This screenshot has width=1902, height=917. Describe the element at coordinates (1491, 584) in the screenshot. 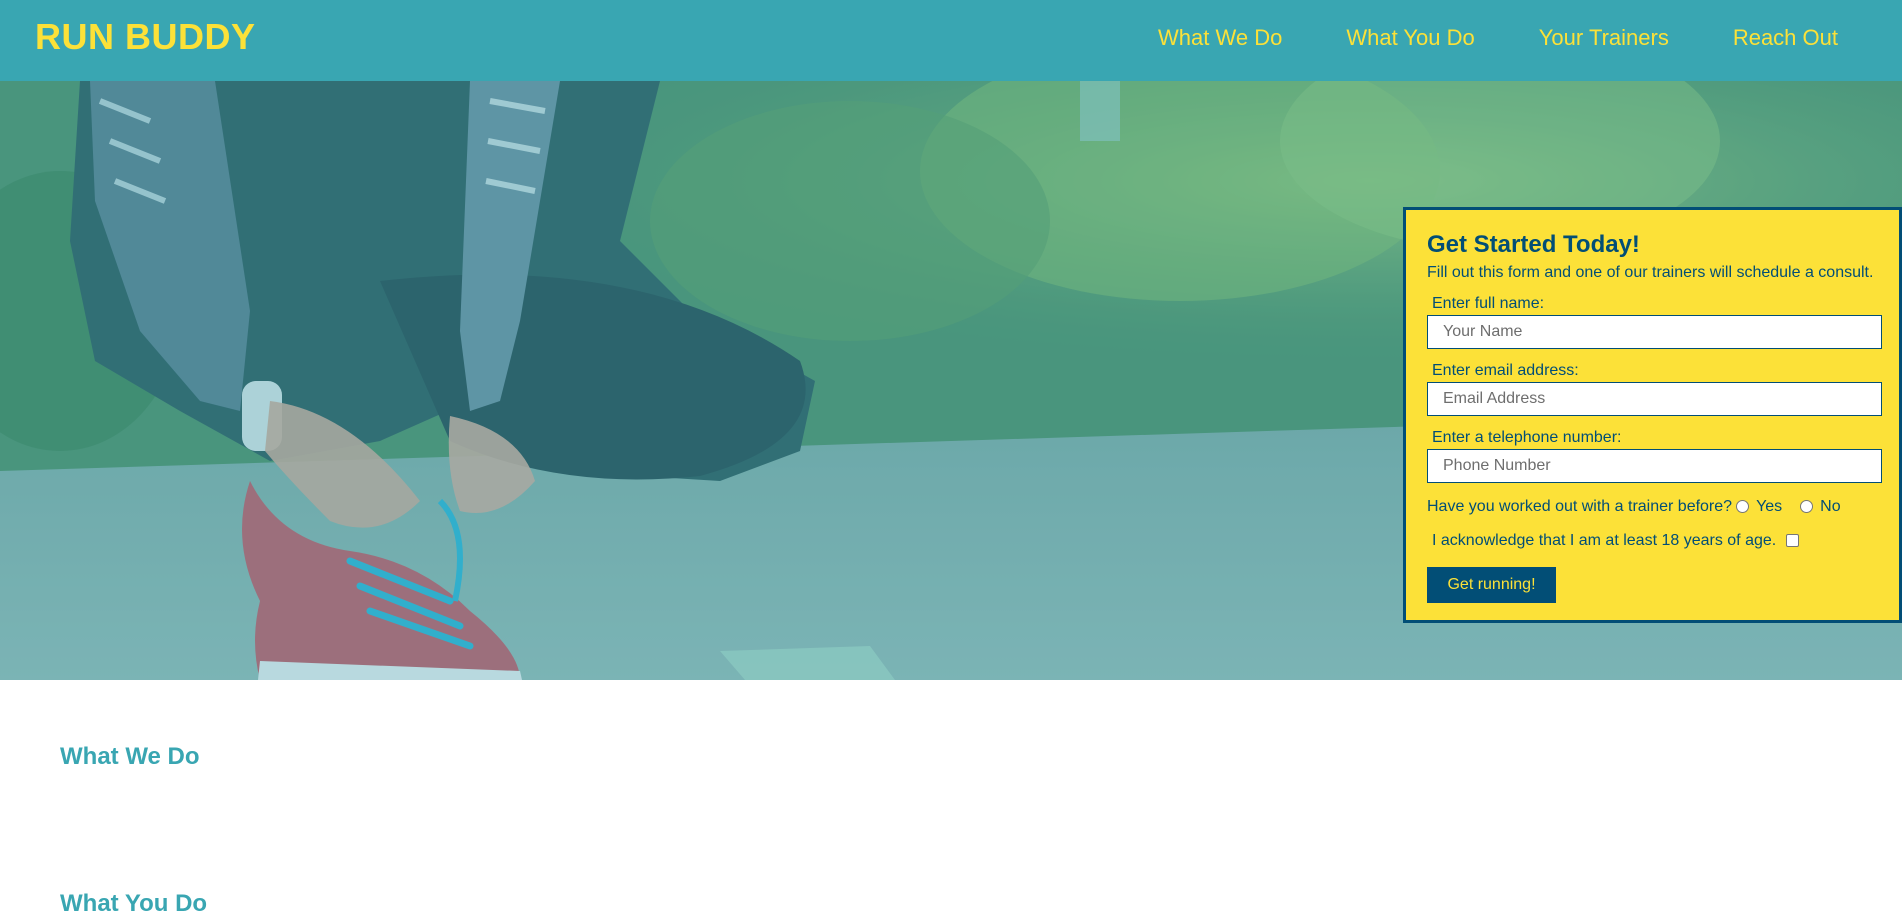

I see `get-running-button: Get running!` at that location.